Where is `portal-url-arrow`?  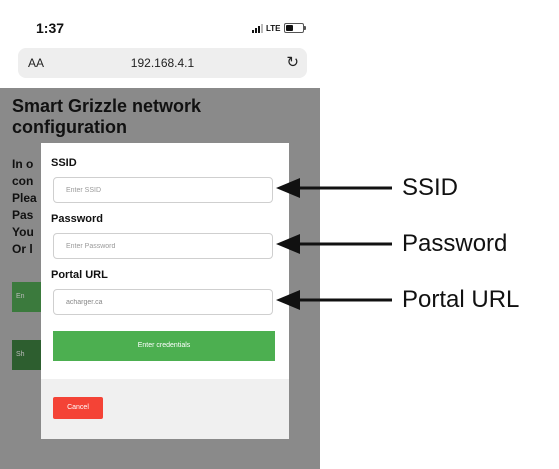 portal-url-arrow is located at coordinates (334, 300).